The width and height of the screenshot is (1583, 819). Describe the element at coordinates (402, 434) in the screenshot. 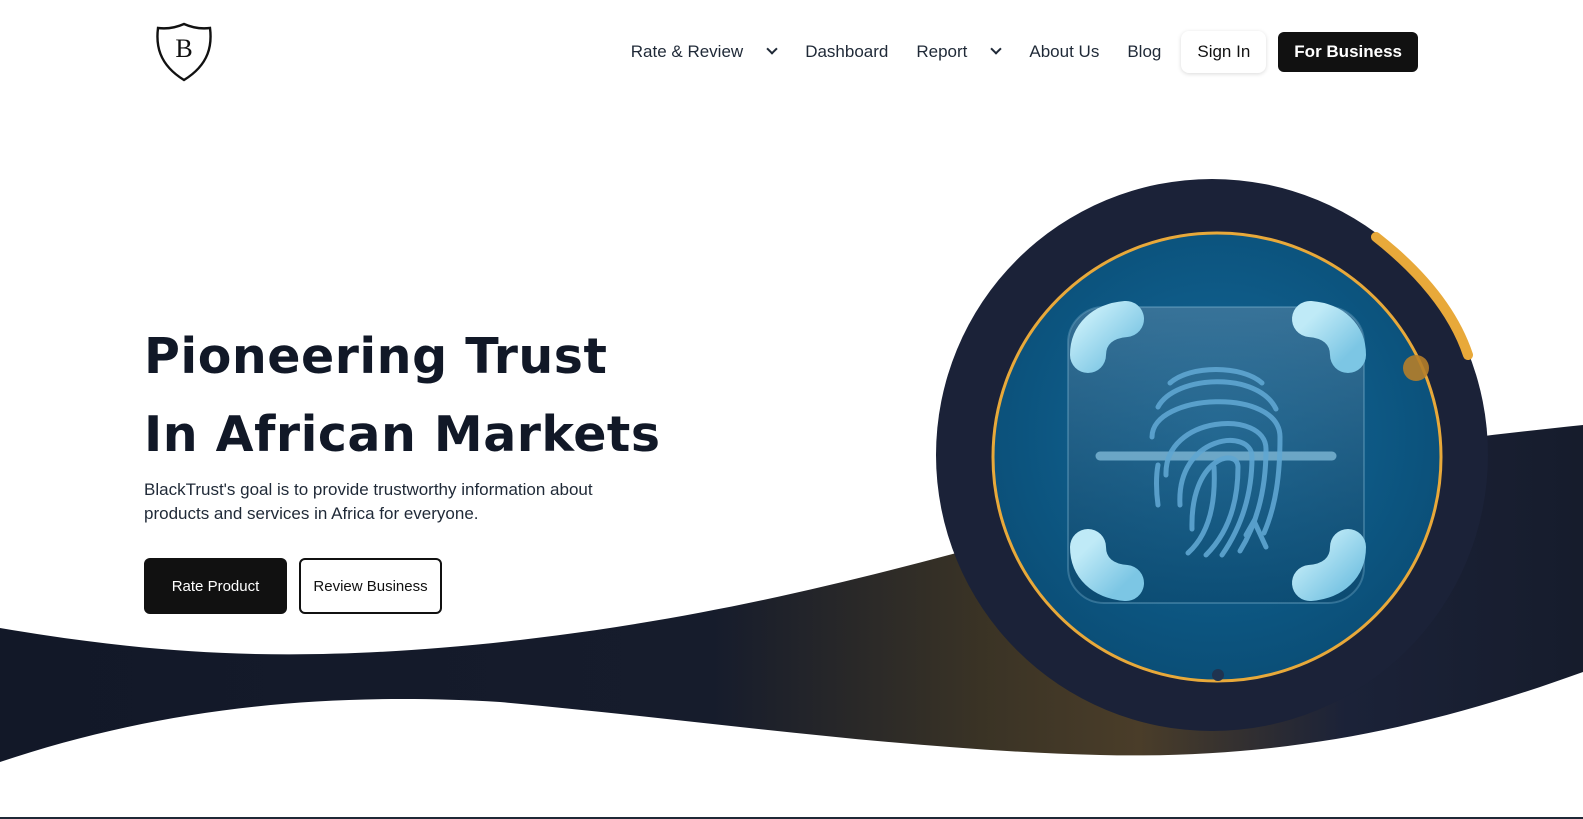

I see `hero-title-line-2: In African Markets` at that location.